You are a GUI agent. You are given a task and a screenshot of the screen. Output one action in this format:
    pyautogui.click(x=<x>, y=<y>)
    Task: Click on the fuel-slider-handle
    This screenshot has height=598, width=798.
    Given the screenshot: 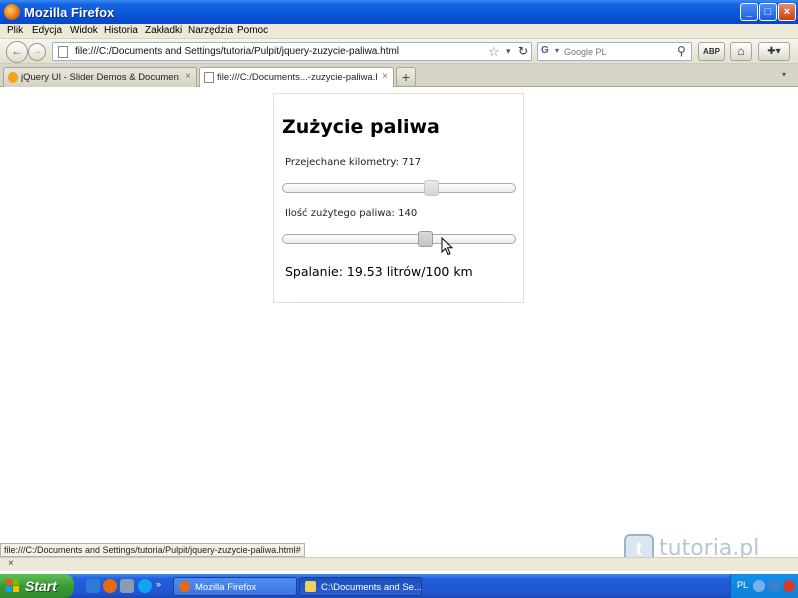 What is the action you would take?
    pyautogui.click(x=425, y=239)
    